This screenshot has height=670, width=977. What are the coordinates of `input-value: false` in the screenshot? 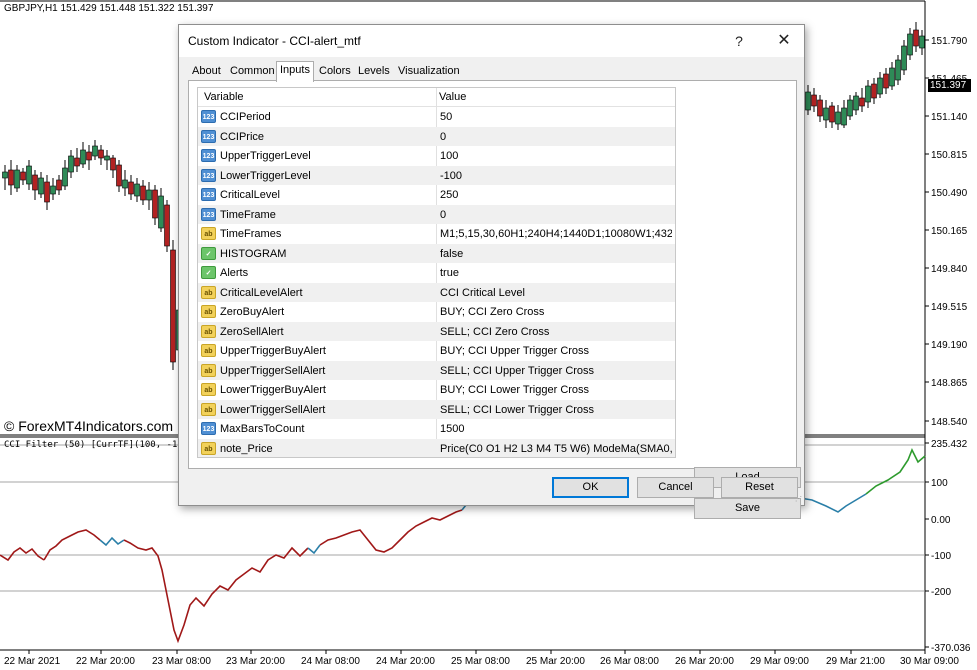 It's located at (556, 254).